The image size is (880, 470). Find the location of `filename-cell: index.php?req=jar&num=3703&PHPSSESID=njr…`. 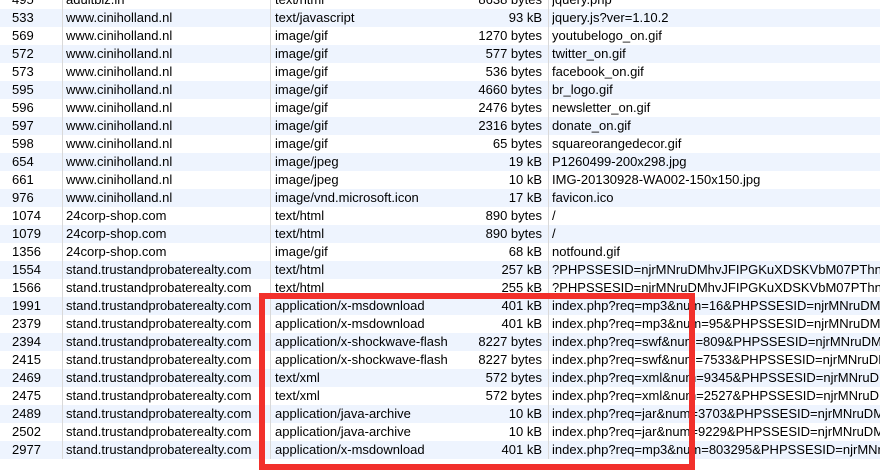

filename-cell: index.php?req=jar&num=3703&PHPSSESID=njr… is located at coordinates (716, 413).